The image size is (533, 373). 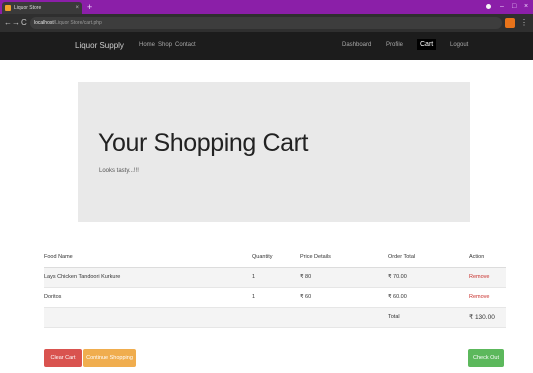 What do you see at coordinates (275, 317) in the screenshot?
I see `total-row: Total ₹ 130.00` at bounding box center [275, 317].